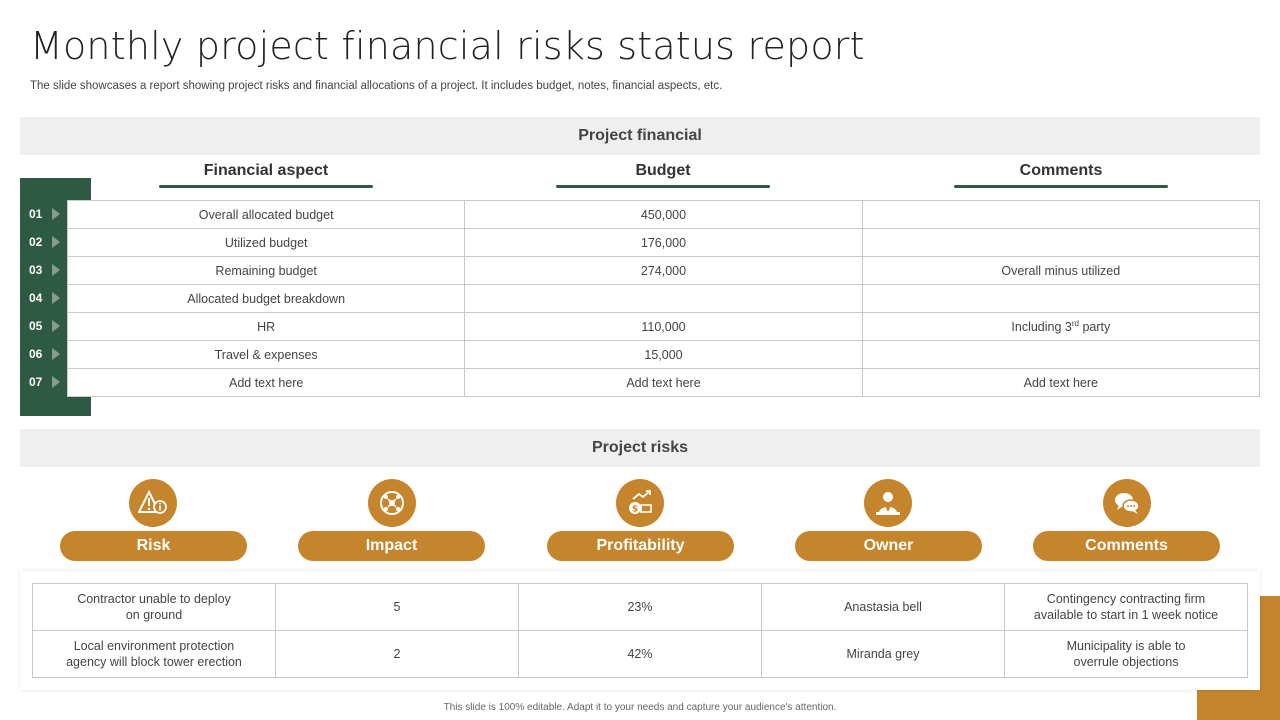 The image size is (1280, 720). I want to click on table-row: Allocated budget breakdown, so click(663, 298).